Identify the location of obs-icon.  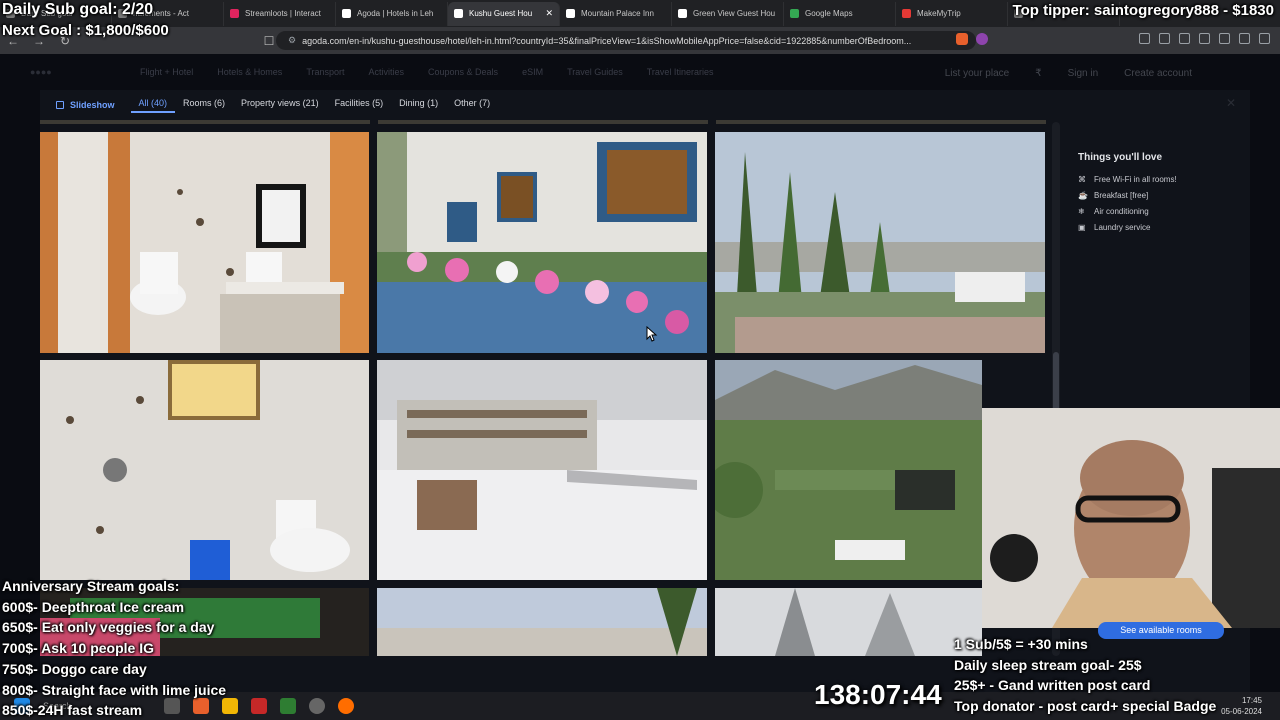
(316, 706).